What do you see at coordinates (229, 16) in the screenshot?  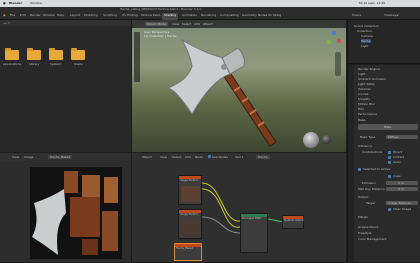 I see `tab-compositing: Compositing` at bounding box center [229, 16].